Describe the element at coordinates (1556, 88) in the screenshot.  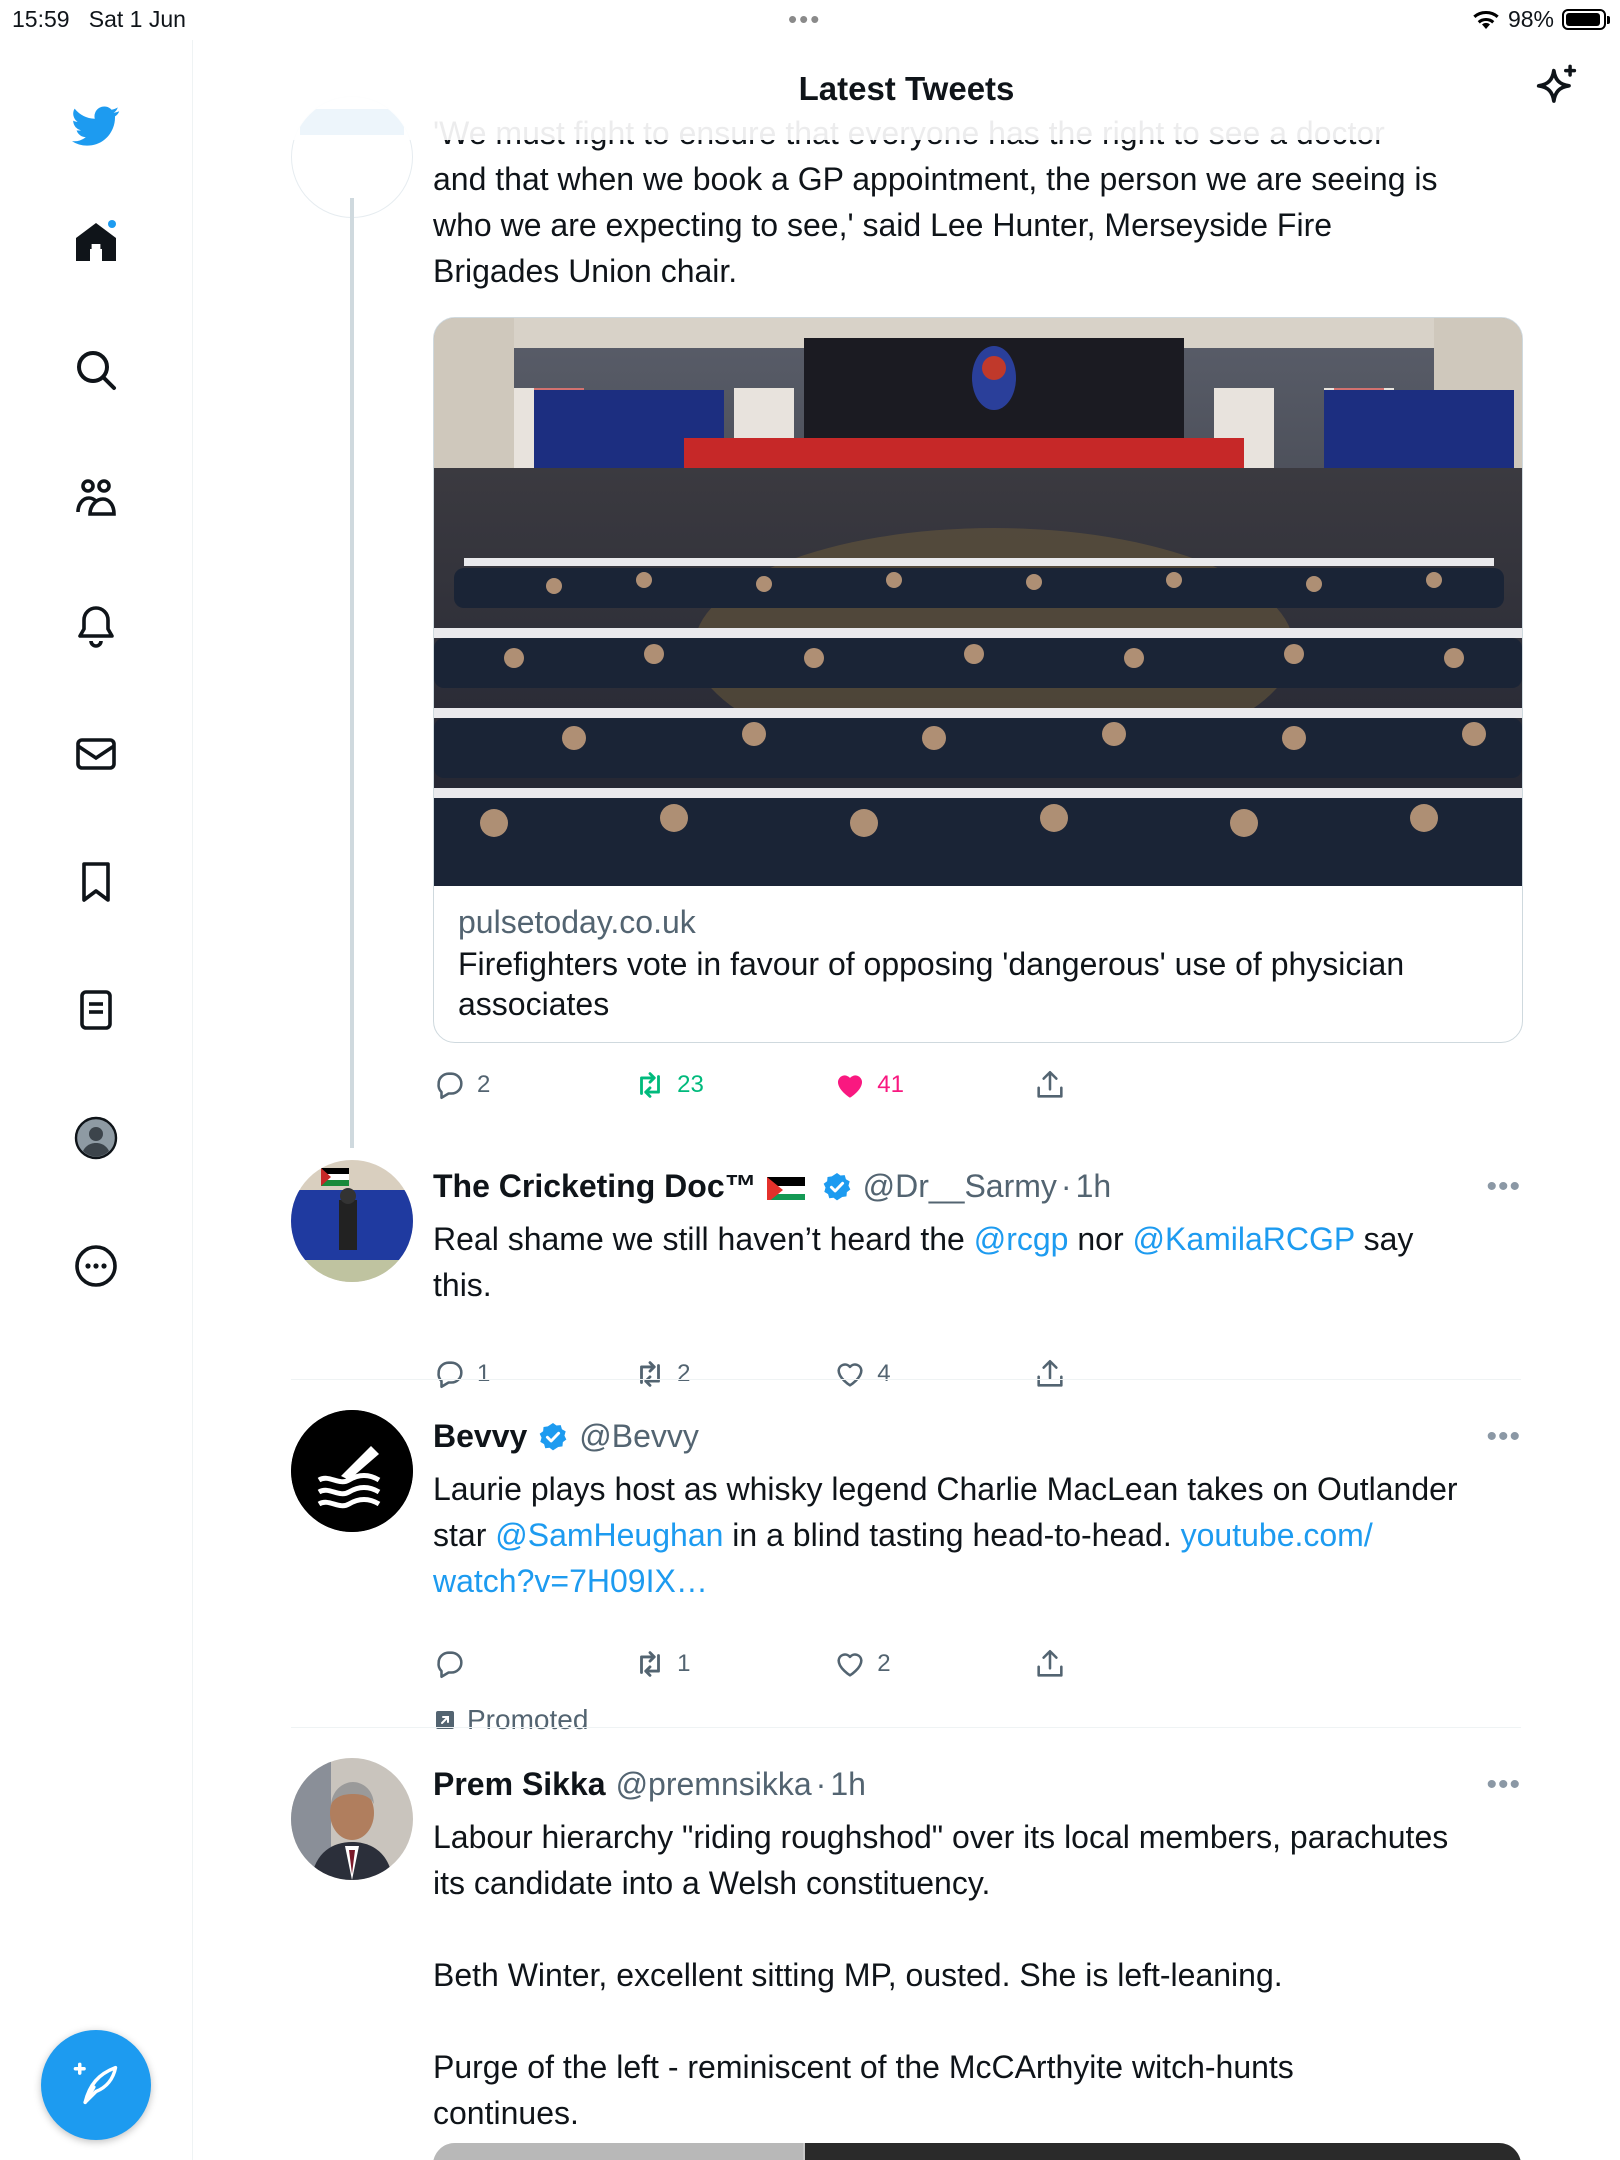
I see `sparkle-icon` at that location.